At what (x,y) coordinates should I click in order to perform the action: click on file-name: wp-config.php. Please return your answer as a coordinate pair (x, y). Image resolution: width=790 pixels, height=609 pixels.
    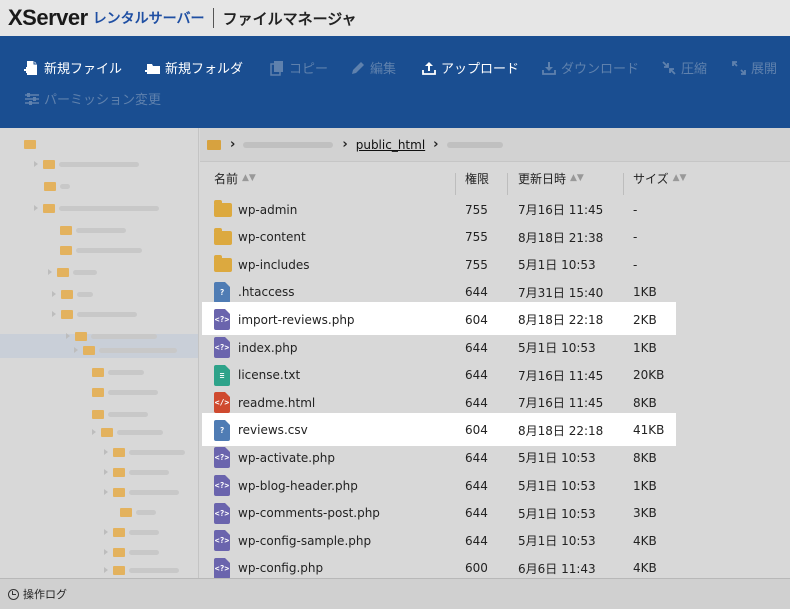
    Looking at the image, I should click on (280, 566).